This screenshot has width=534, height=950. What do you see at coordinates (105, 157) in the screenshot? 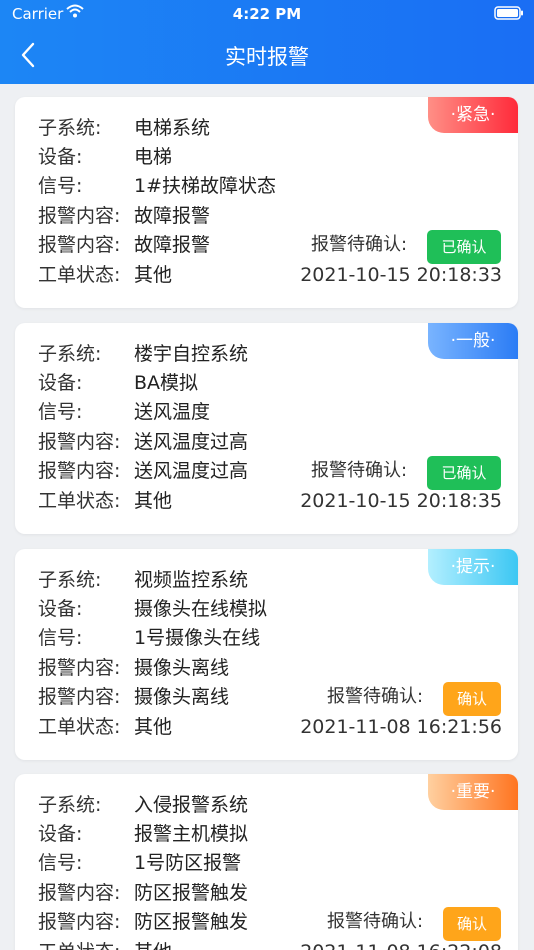
I see `device-row: 设备: 电梯` at bounding box center [105, 157].